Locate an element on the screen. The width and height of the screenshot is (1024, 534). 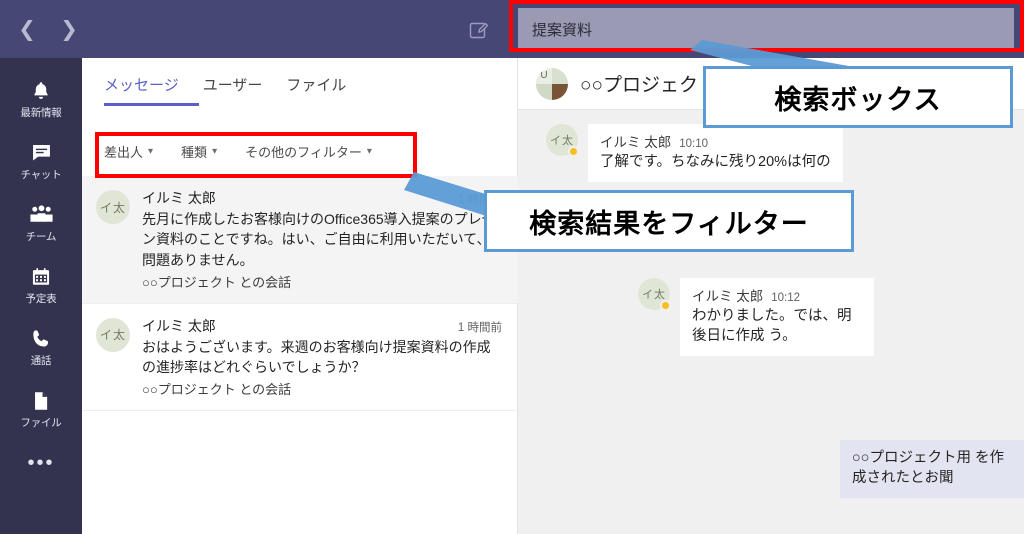
group-avatar: U is located at coordinates (552, 83).